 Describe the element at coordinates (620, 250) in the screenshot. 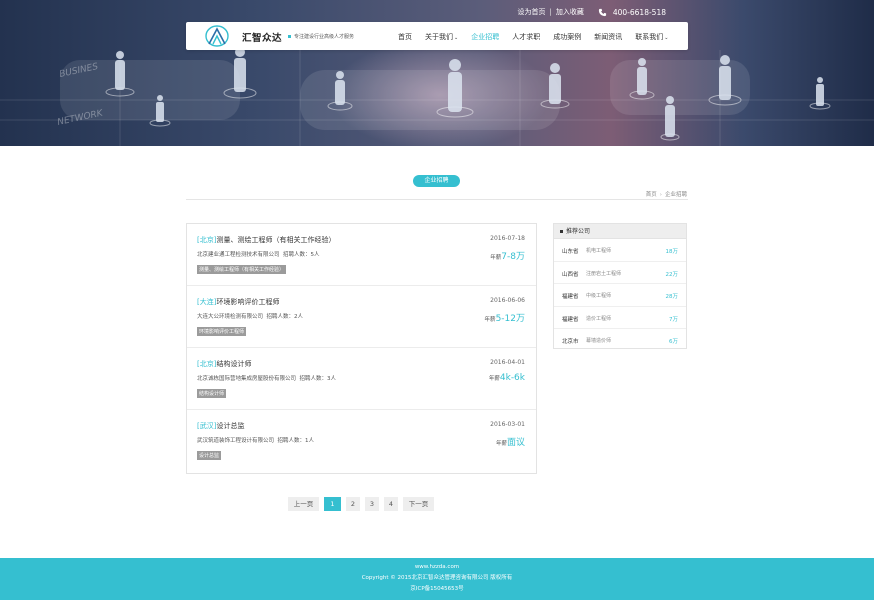

I see `company-row: 山东省 机电工程师 18万` at that location.